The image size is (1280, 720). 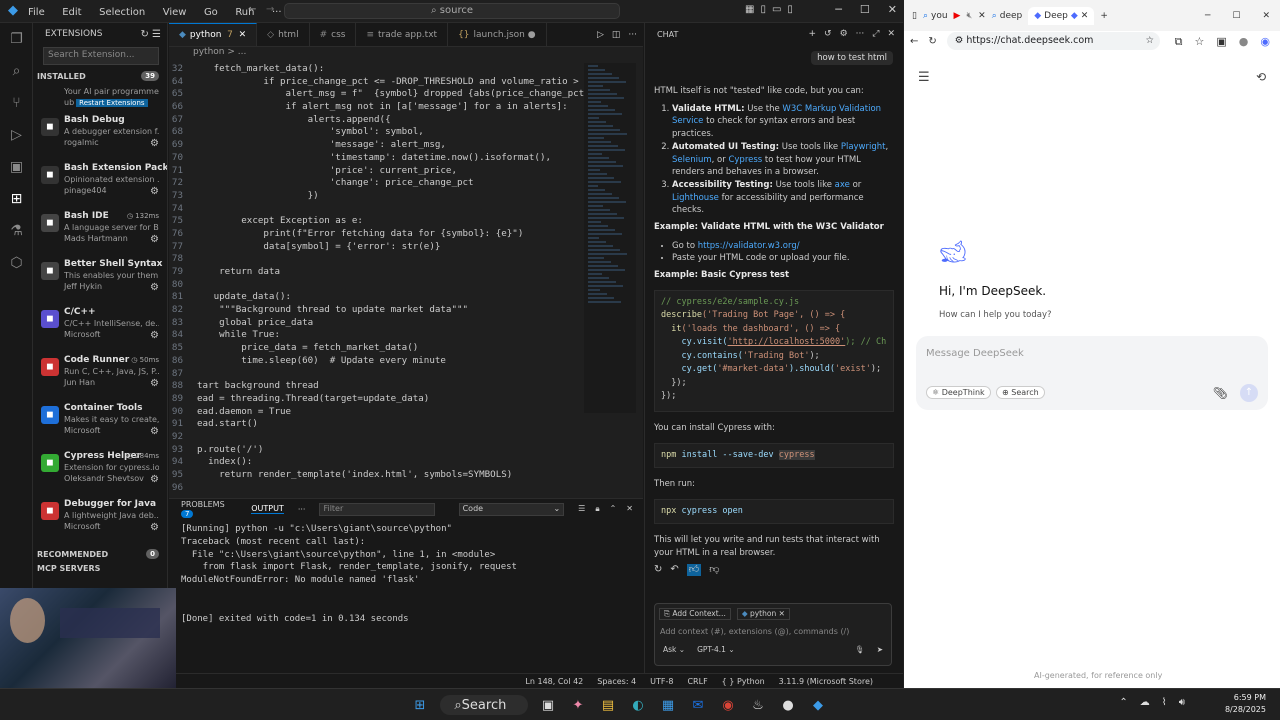 I want to click on send-button: ↑, so click(x=1249, y=393).